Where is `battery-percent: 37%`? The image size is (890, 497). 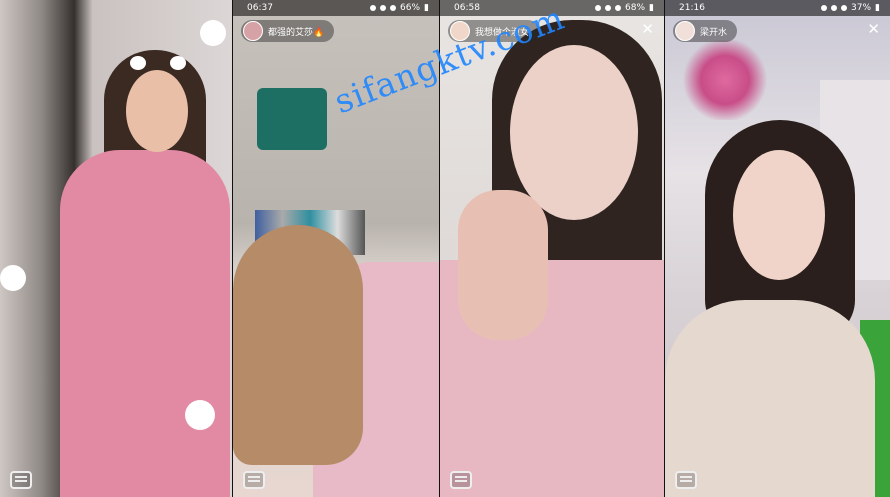 battery-percent: 37% is located at coordinates (861, 8).